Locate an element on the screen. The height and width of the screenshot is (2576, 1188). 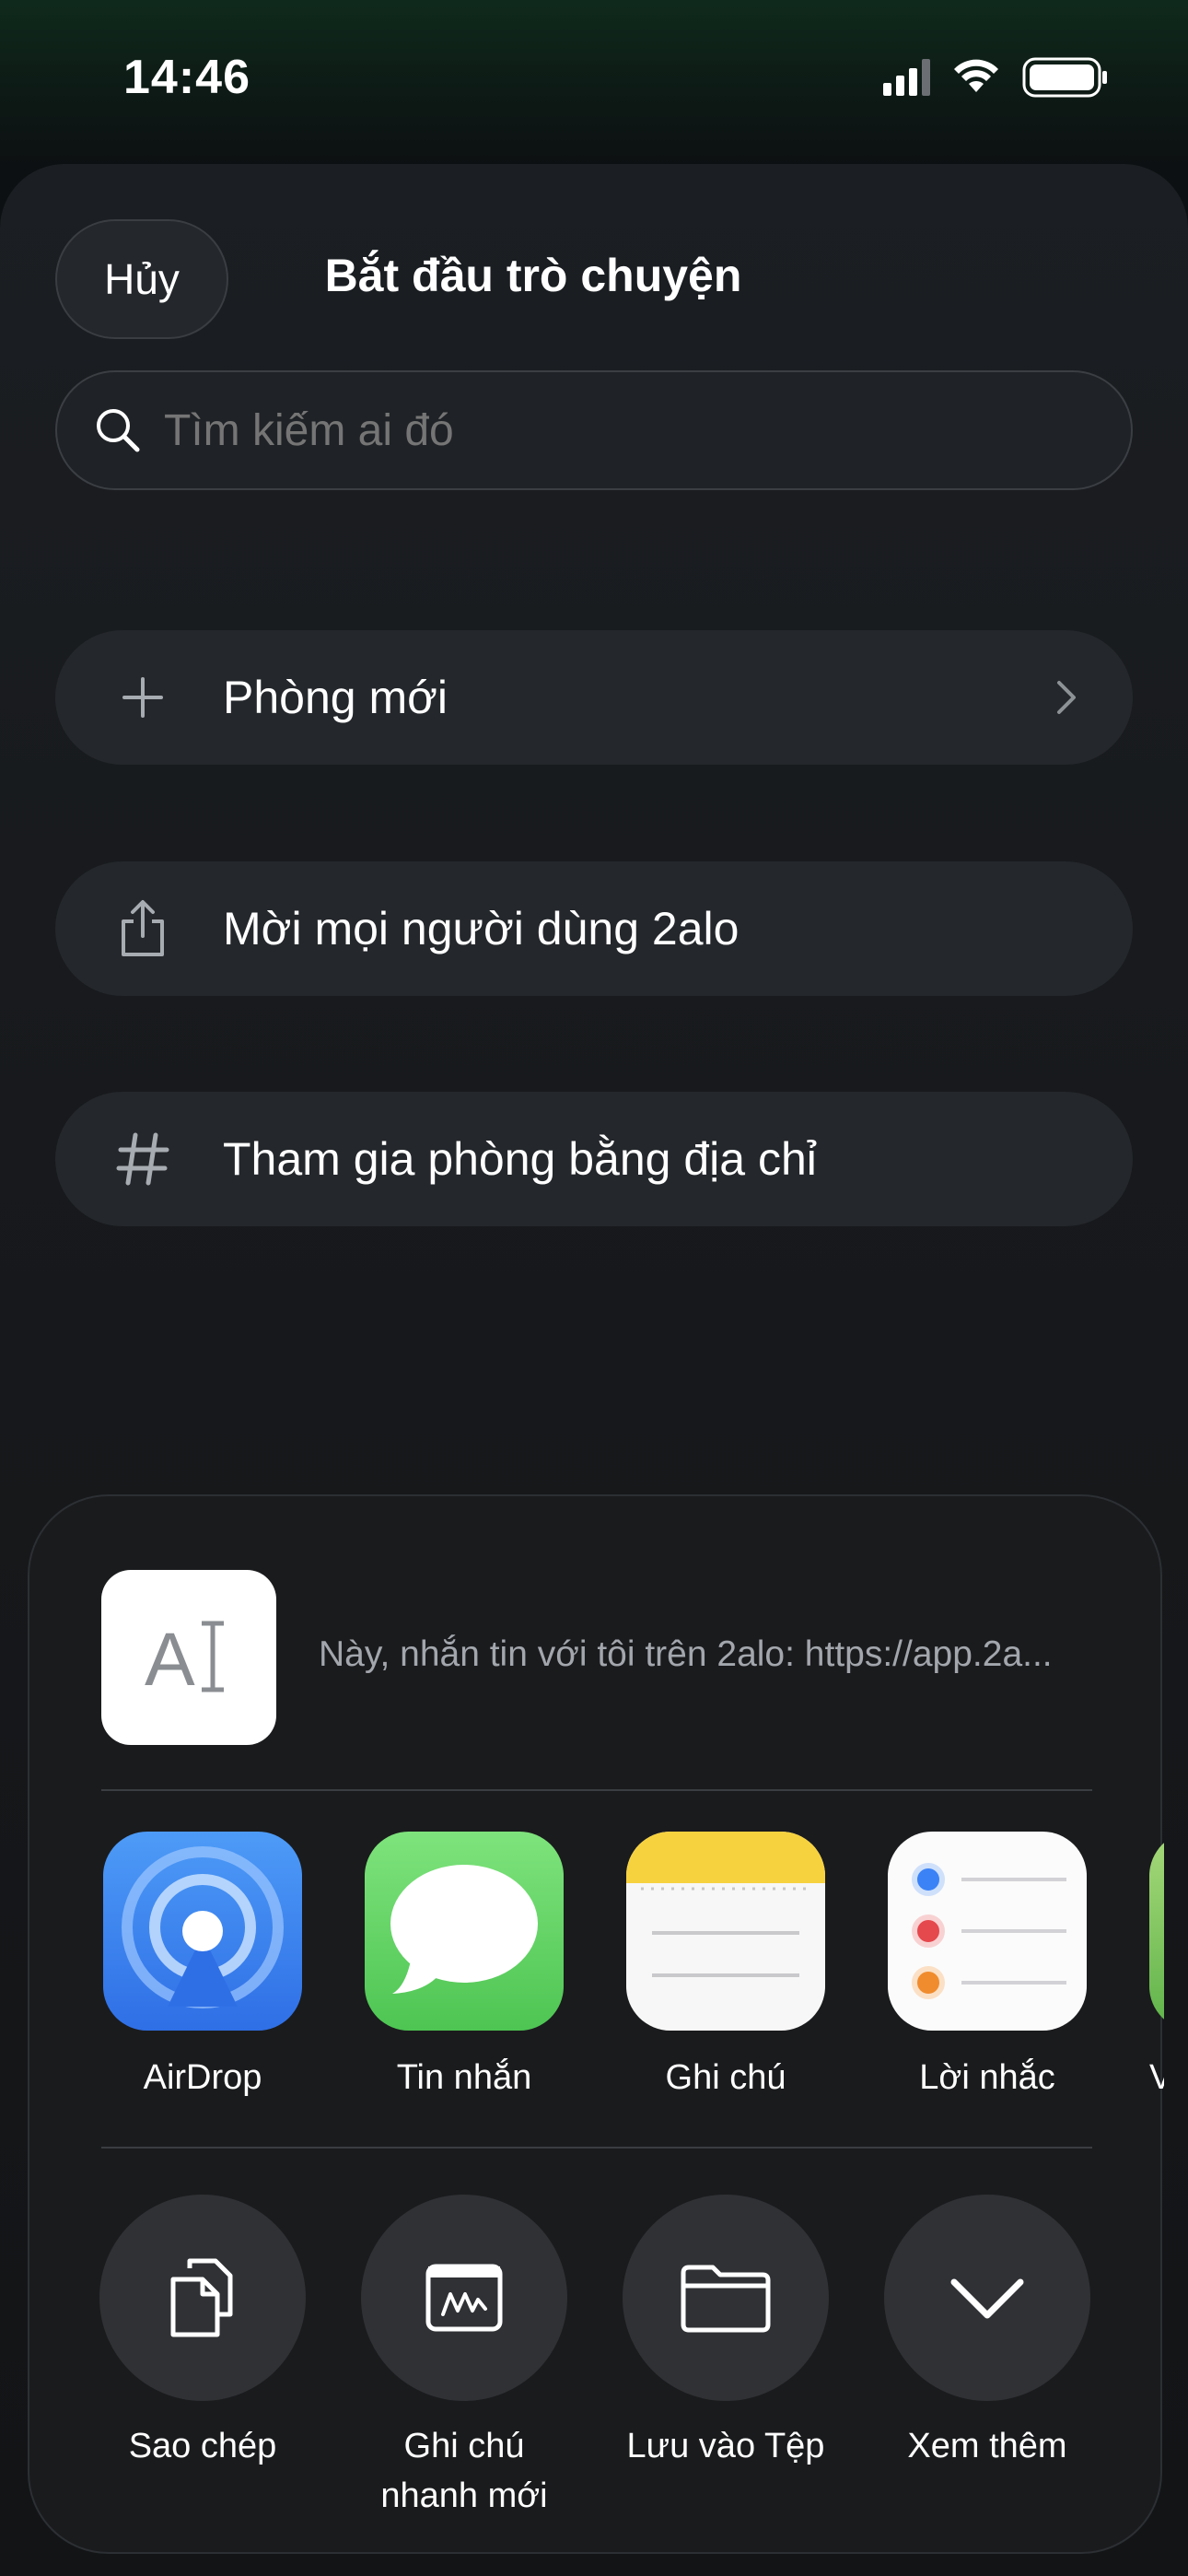
search-icon is located at coordinates (119, 430).